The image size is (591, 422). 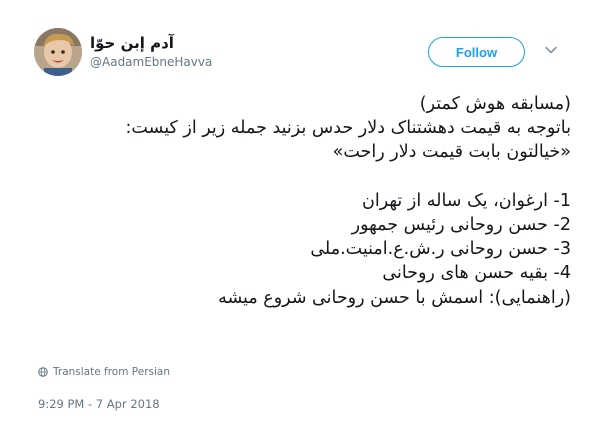 What do you see at coordinates (495, 104) in the screenshot?
I see `tweet-line: (مسابقه هوش کمتر)` at bounding box center [495, 104].